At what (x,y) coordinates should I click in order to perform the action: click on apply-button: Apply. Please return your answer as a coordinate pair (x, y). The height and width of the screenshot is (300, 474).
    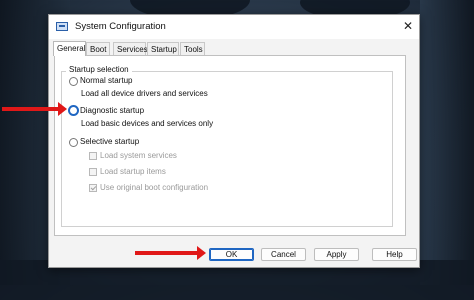
    Looking at the image, I should click on (336, 254).